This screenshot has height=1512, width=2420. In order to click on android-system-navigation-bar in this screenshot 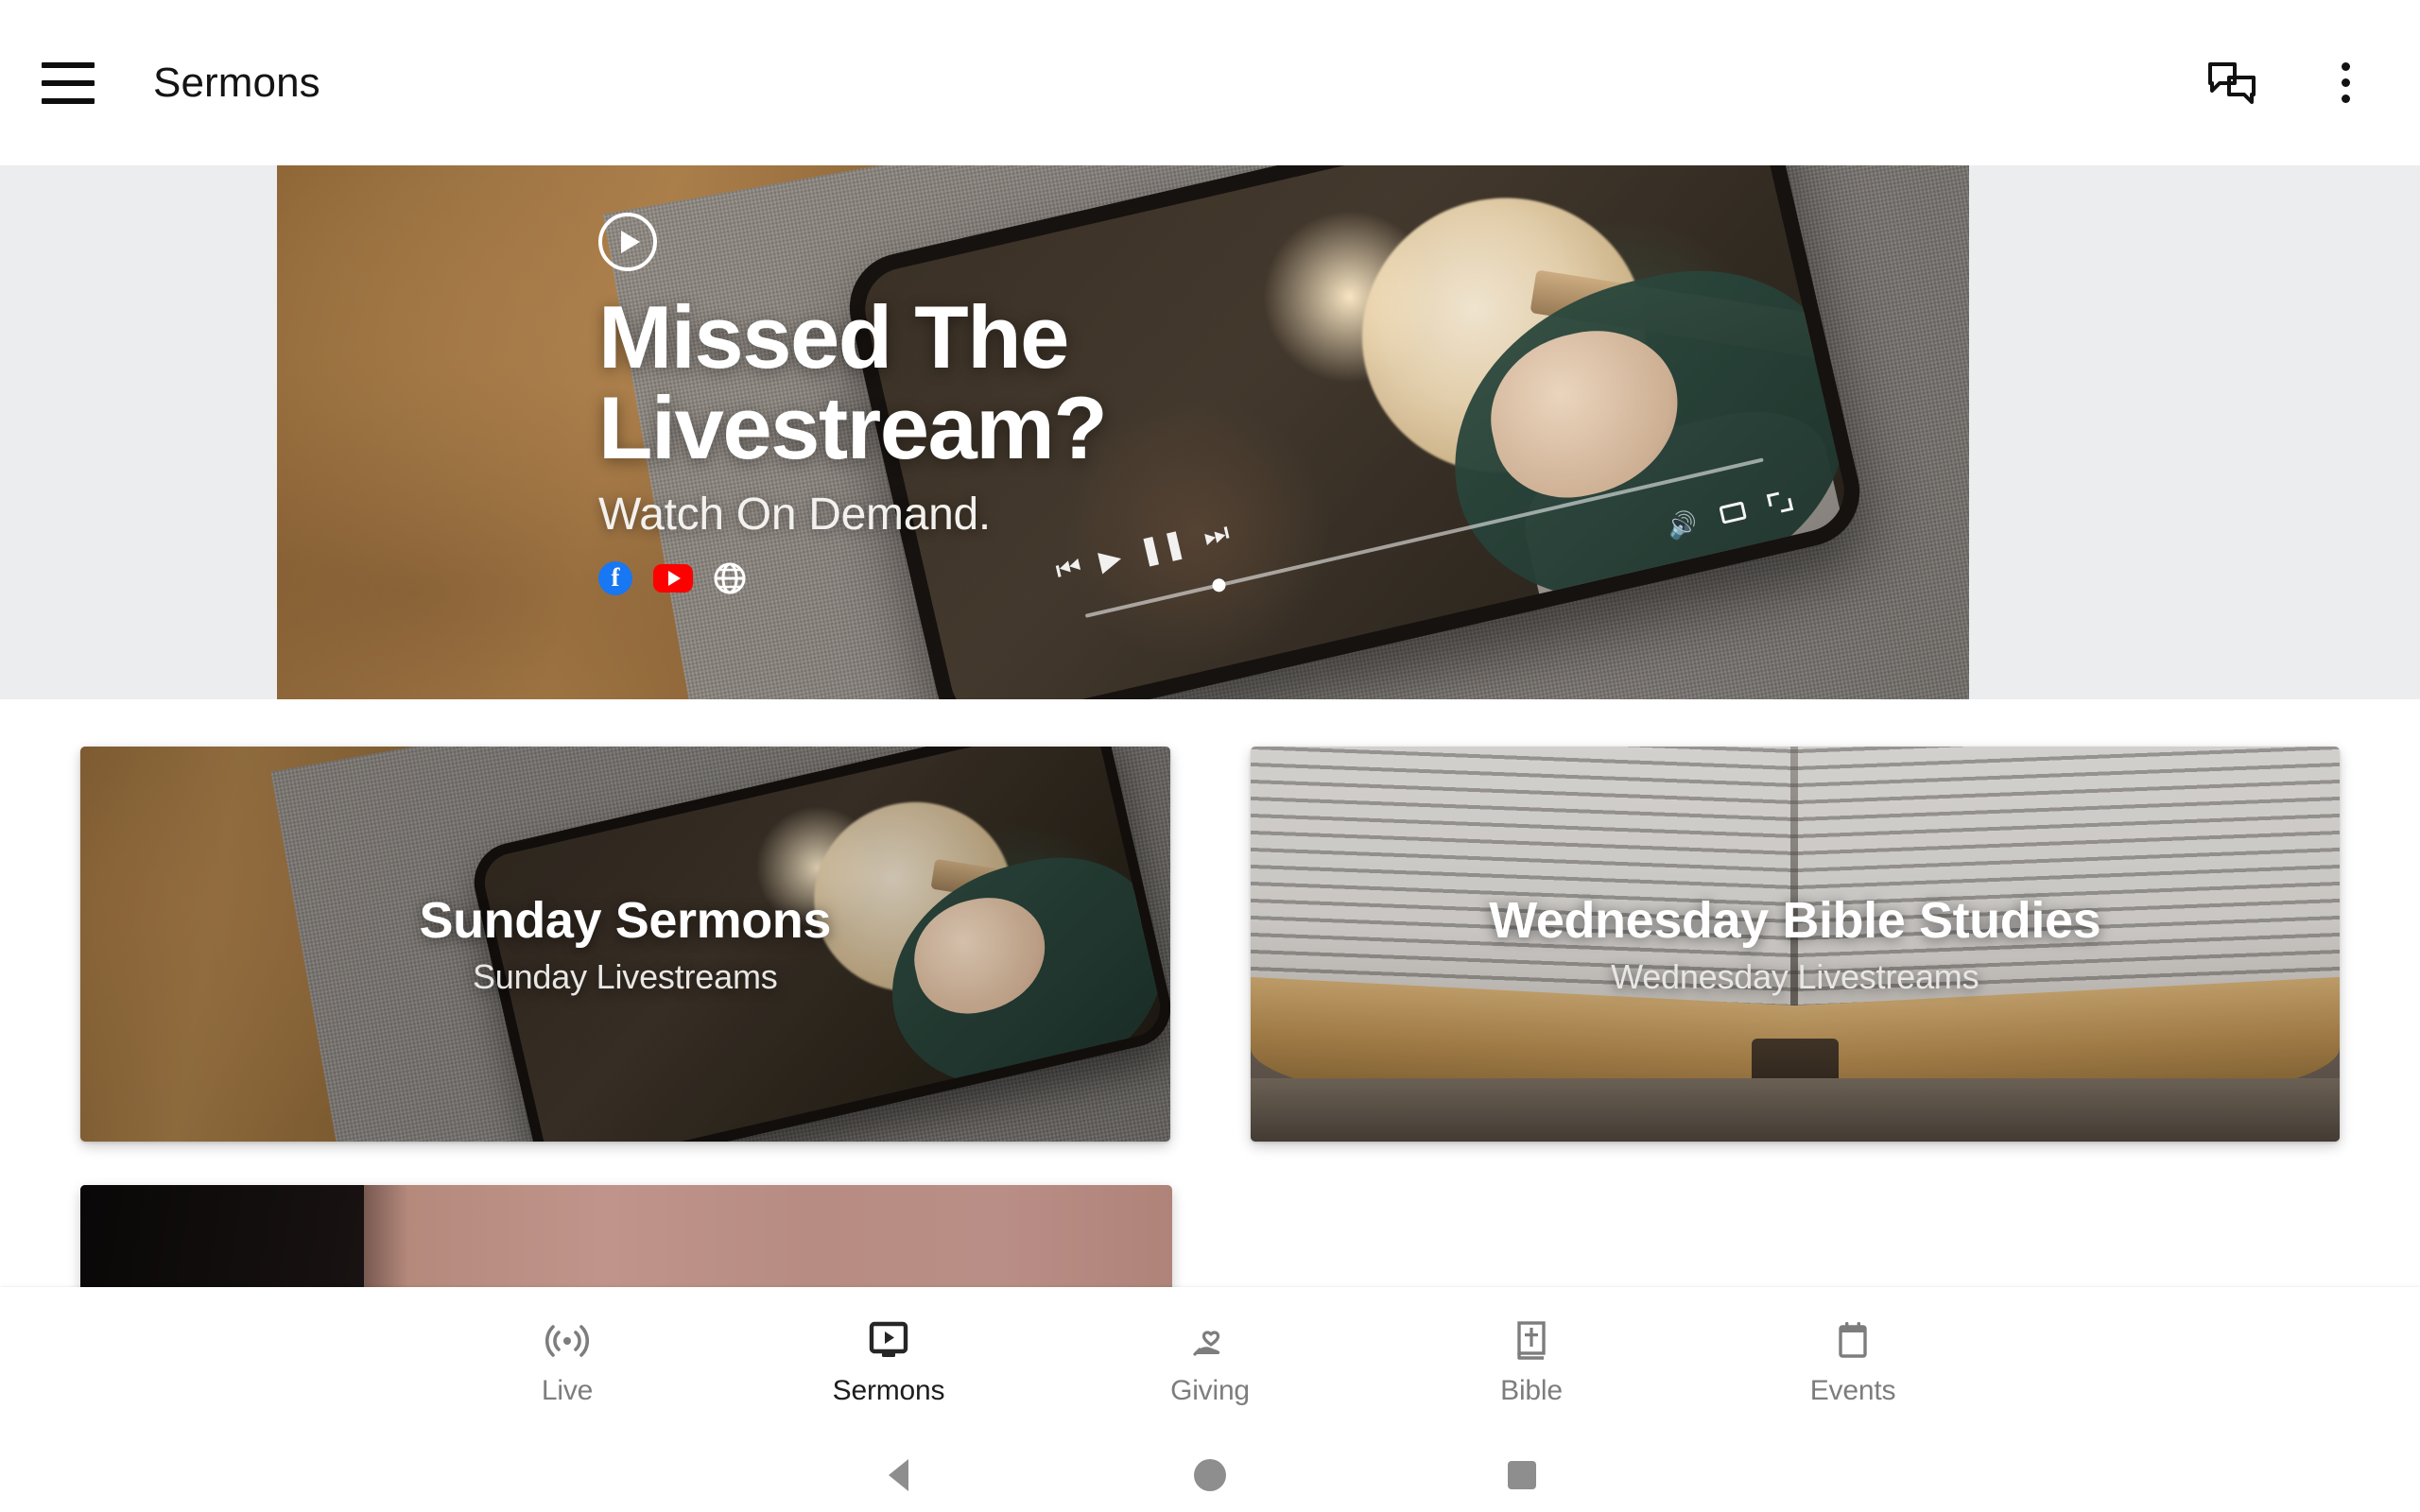, I will do `click(1210, 1475)`.